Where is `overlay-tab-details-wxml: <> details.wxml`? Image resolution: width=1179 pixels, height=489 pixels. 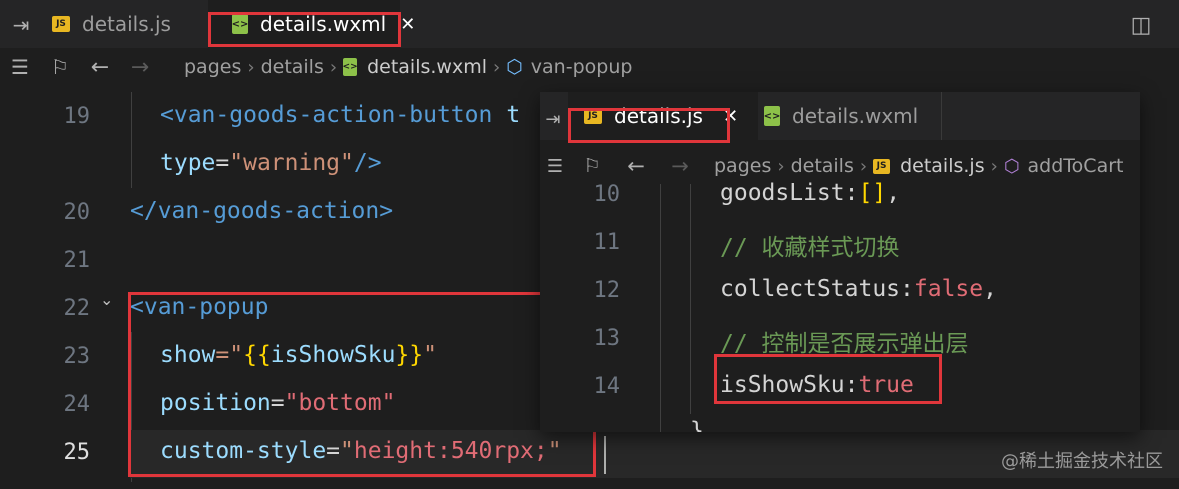
overlay-tab-details-wxml: <> details.wxml is located at coordinates (846, 116).